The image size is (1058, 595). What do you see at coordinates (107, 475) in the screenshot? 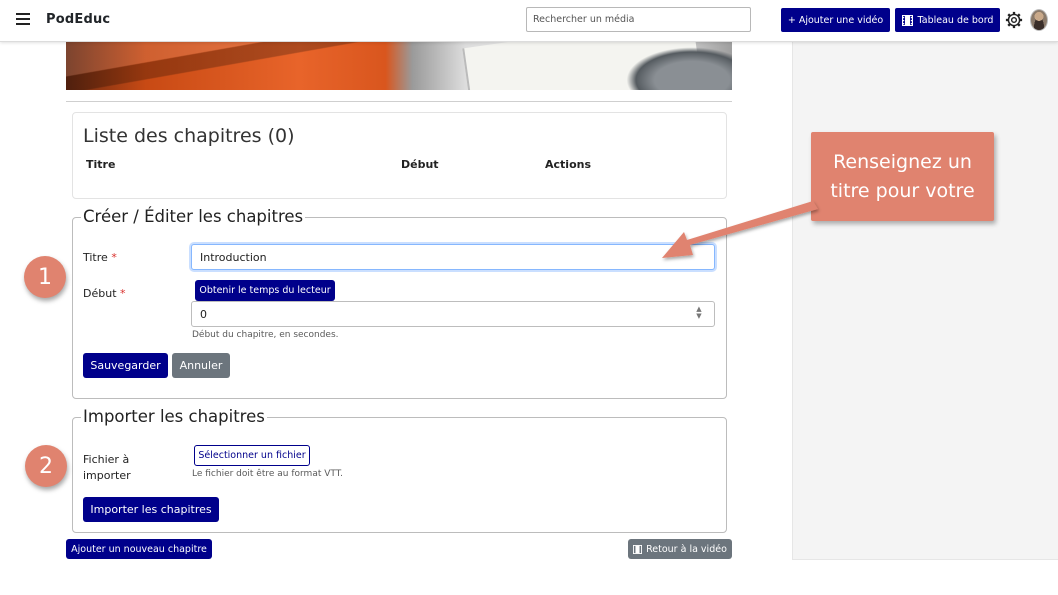
I see `file-label-line2: importer` at bounding box center [107, 475].